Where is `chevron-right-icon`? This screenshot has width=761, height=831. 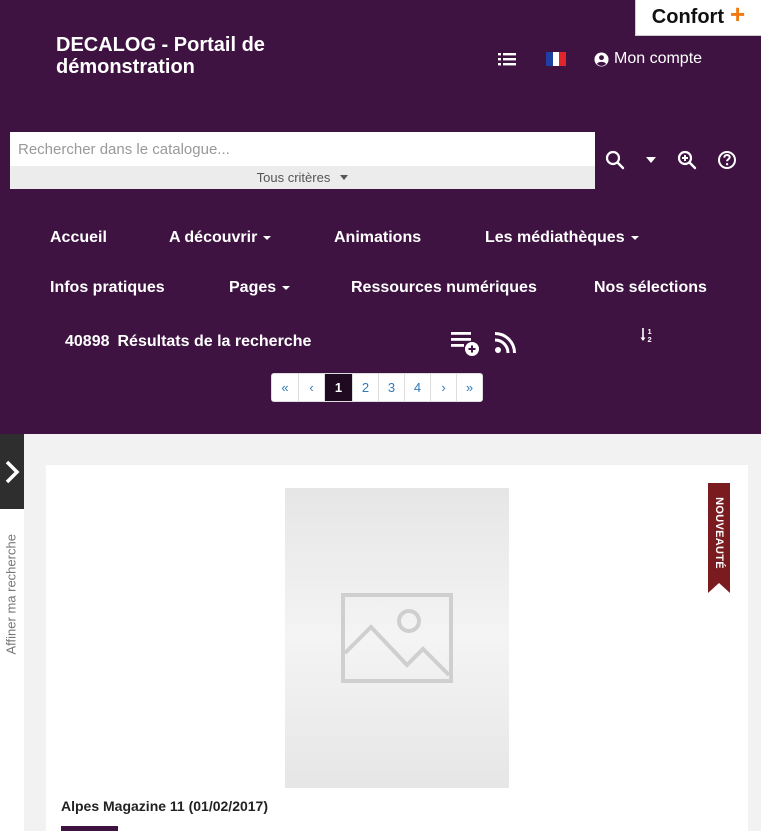
chevron-right-icon is located at coordinates (12, 471).